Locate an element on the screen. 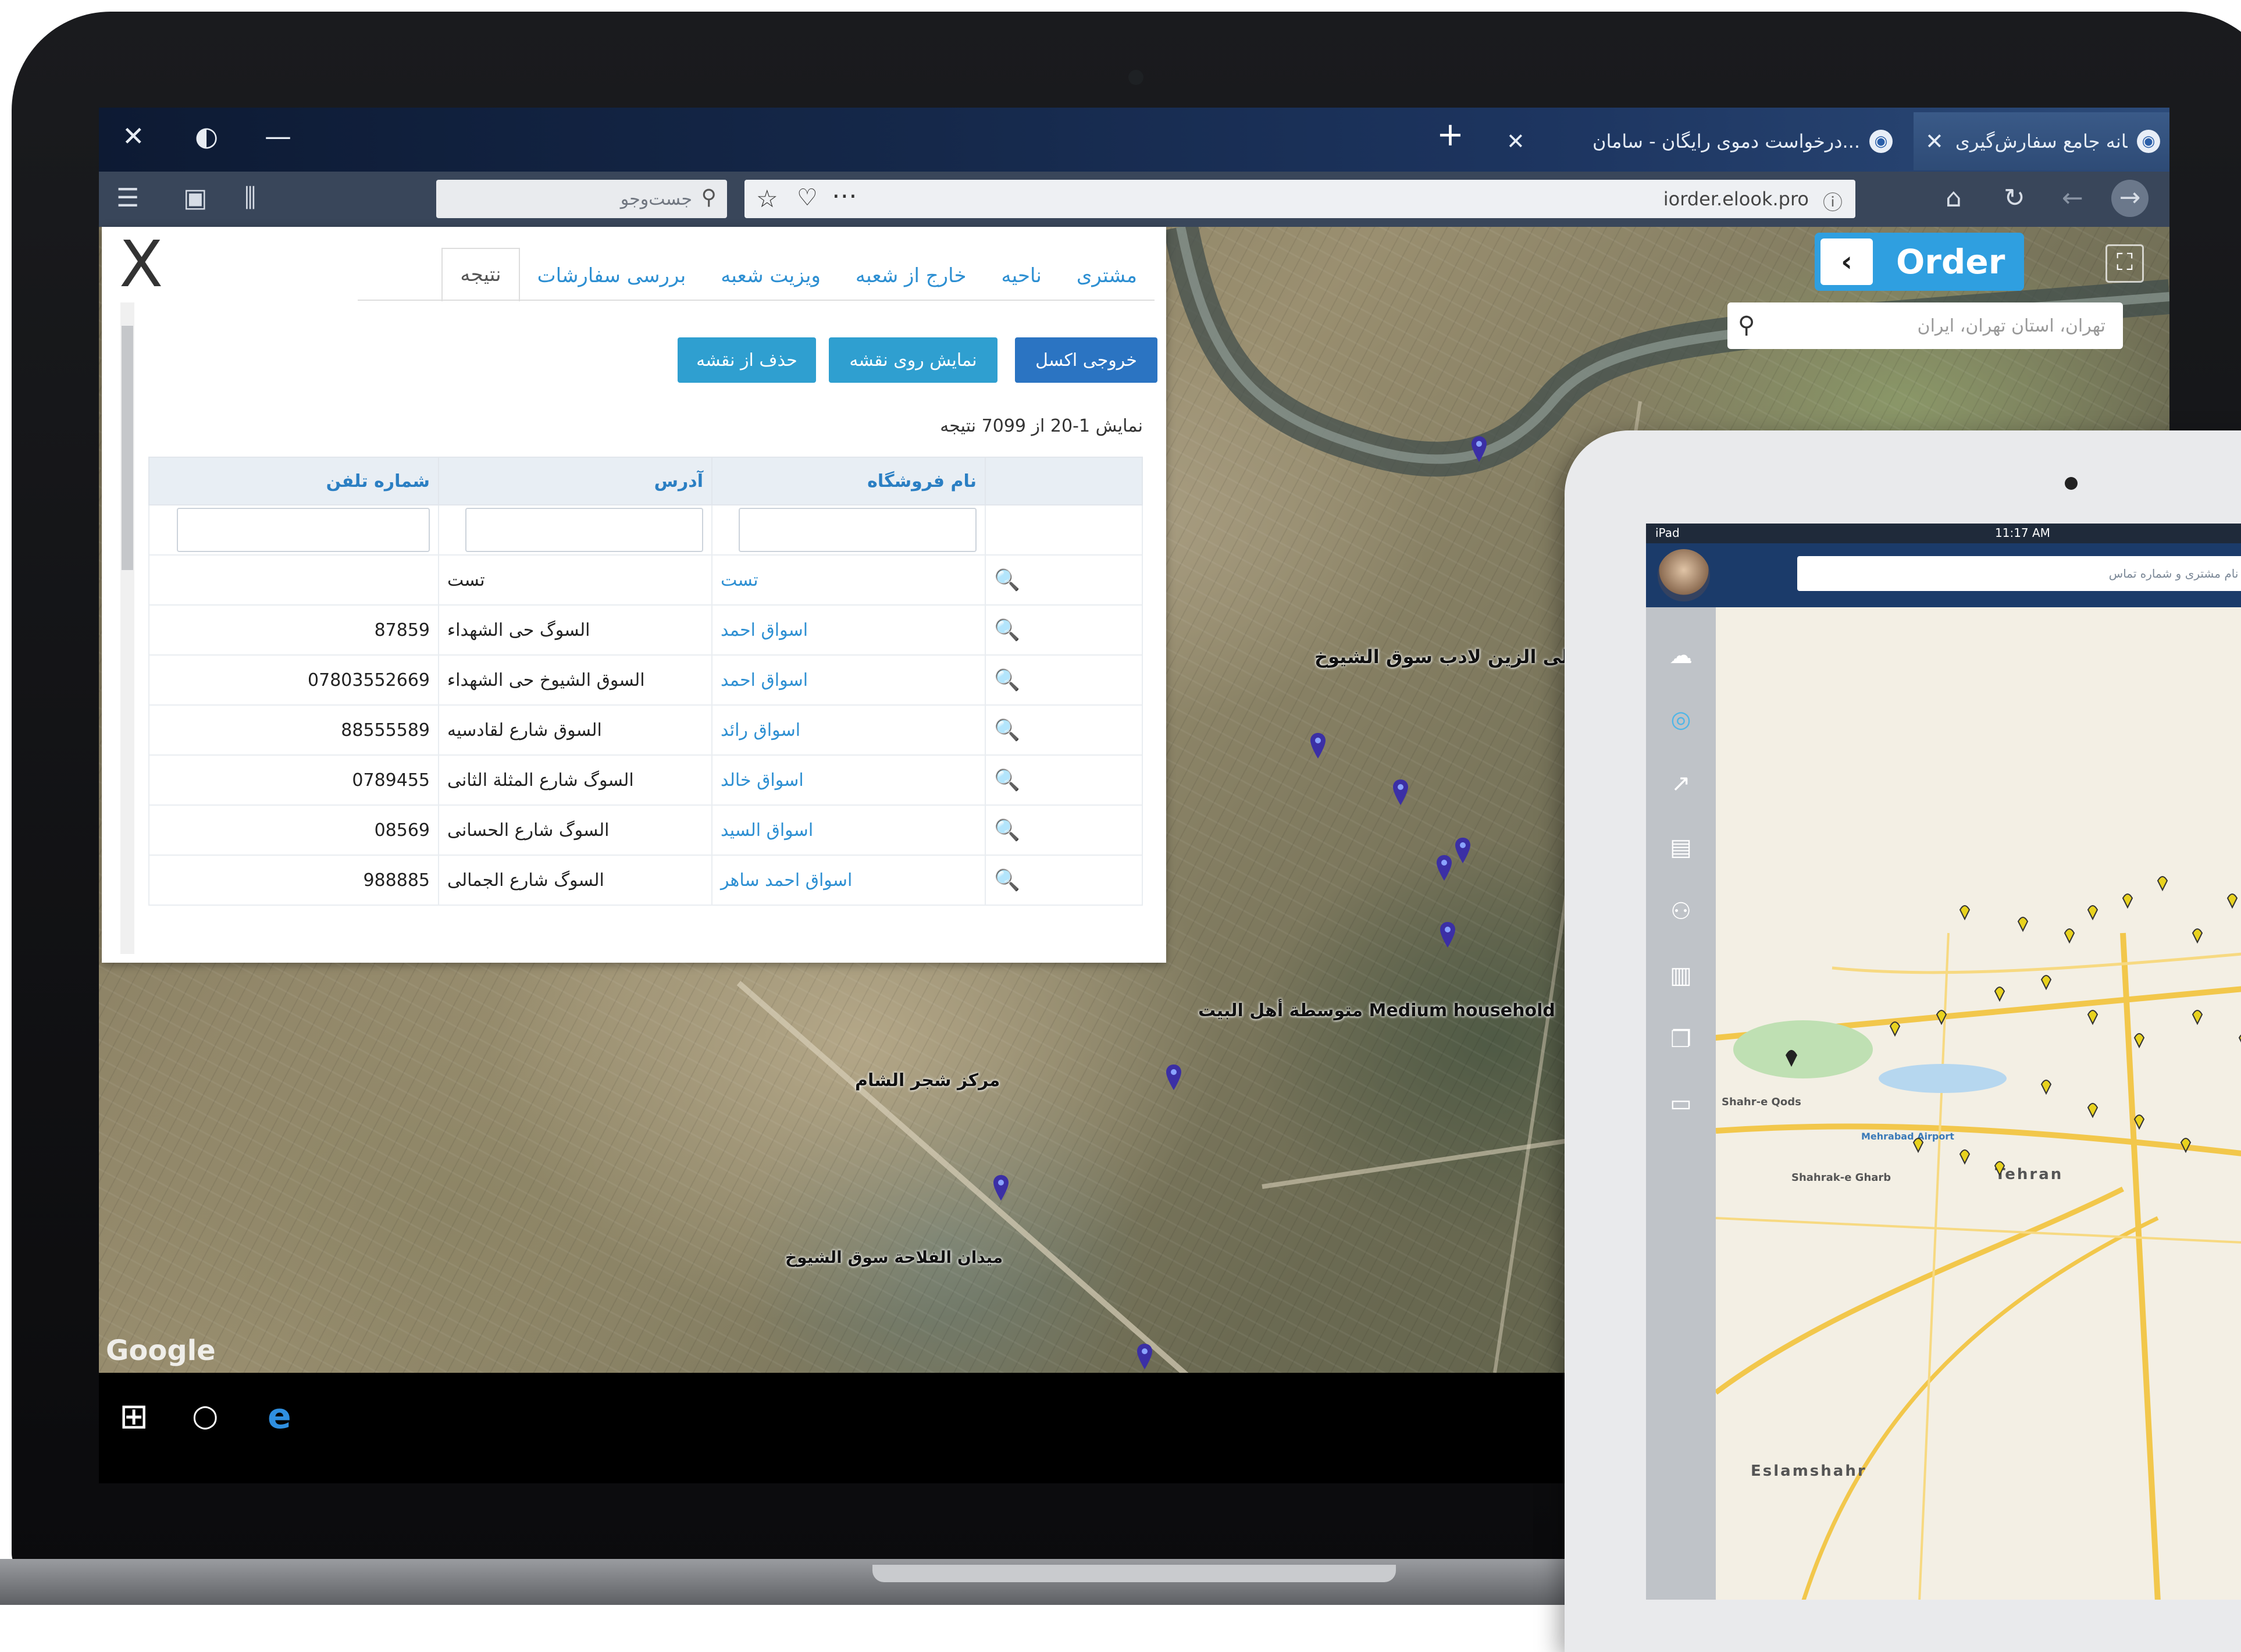 The height and width of the screenshot is (1652, 2241). table-row: 🔍 اسواق السید السوگ شارع الحسانی 08569 is located at coordinates (645, 830).